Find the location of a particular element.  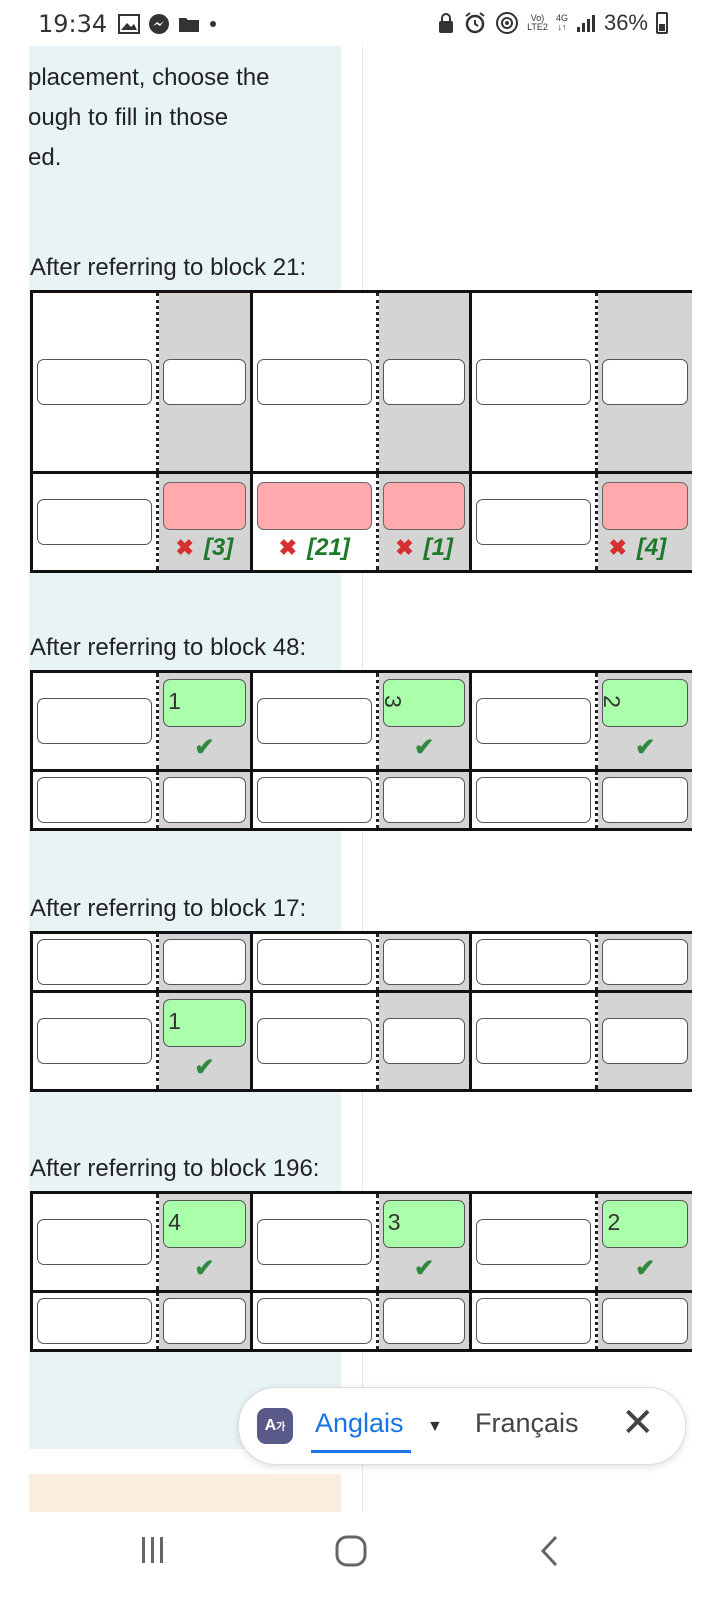

chevron-down-icon: ▼ is located at coordinates (435, 1427).